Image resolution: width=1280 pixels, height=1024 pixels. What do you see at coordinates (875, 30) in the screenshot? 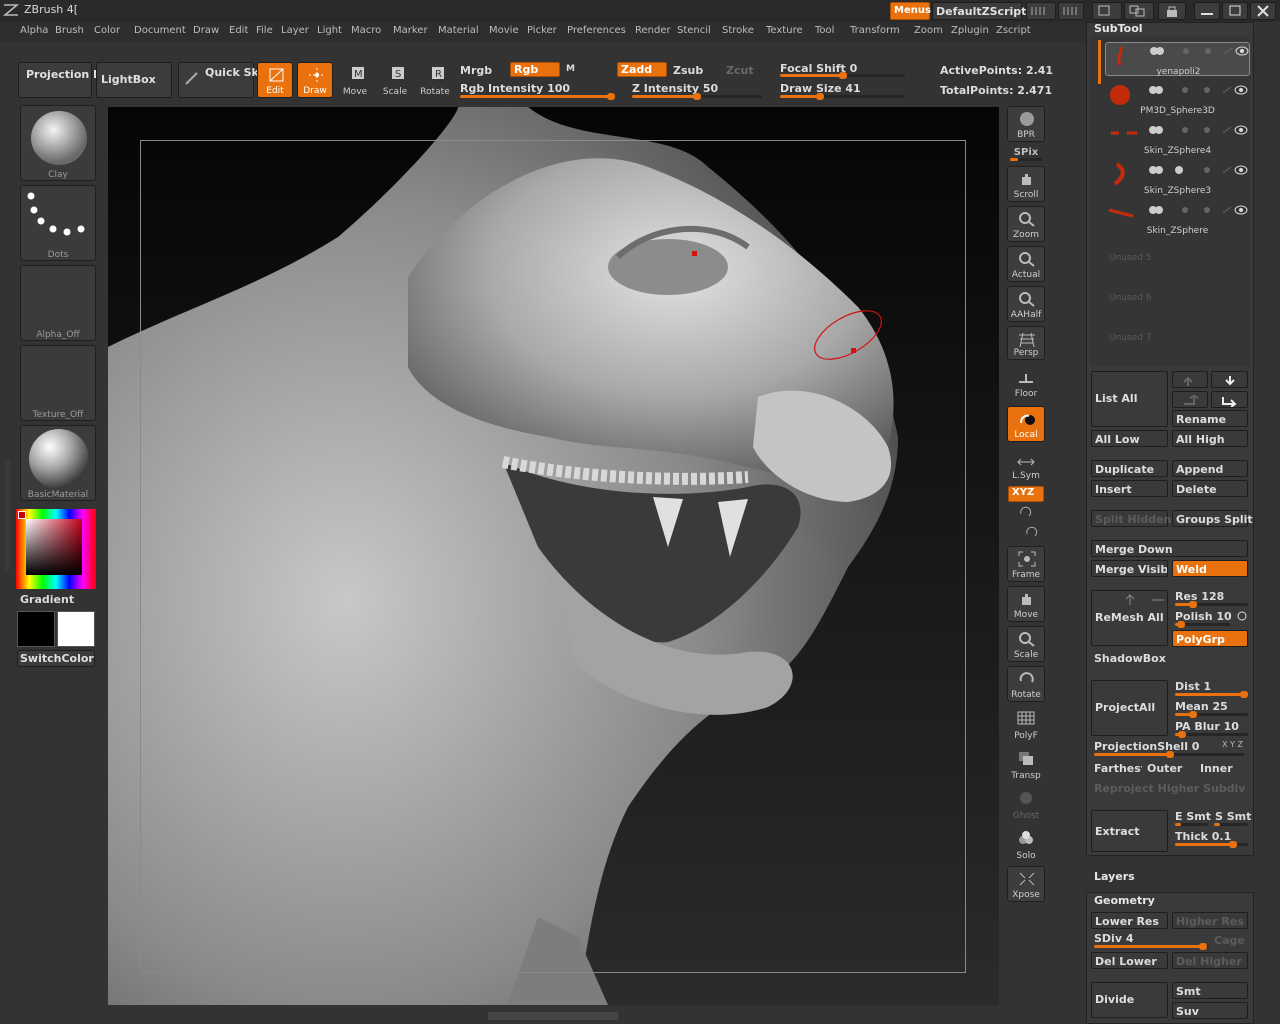
I see `menu-transform: Transform` at bounding box center [875, 30].